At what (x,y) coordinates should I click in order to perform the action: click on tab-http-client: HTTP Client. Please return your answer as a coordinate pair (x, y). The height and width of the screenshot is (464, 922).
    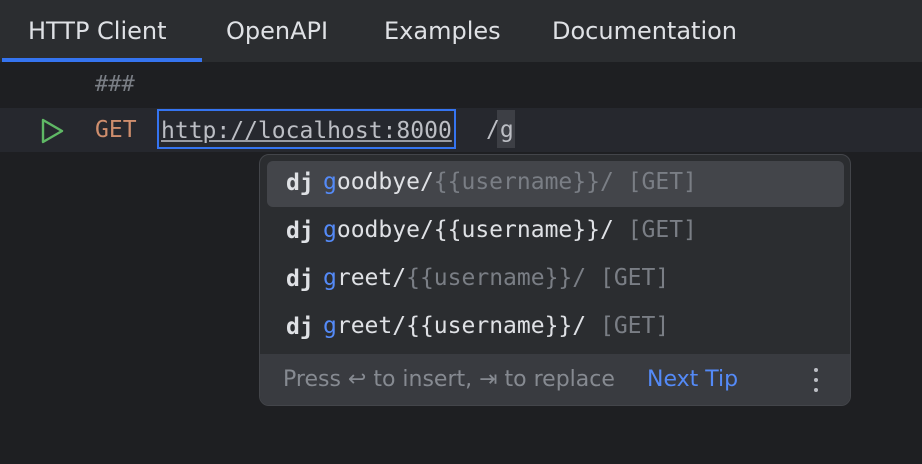
    Looking at the image, I should click on (97, 31).